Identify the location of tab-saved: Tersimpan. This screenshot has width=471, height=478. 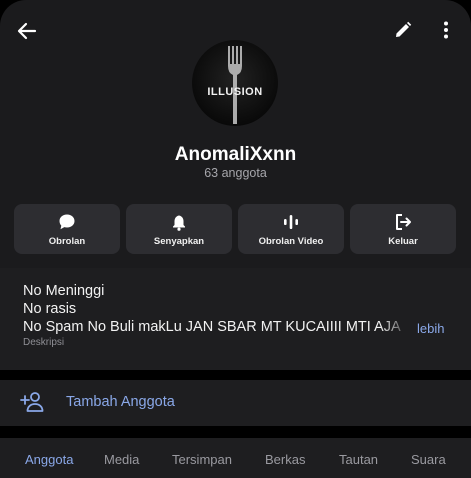
(202, 459).